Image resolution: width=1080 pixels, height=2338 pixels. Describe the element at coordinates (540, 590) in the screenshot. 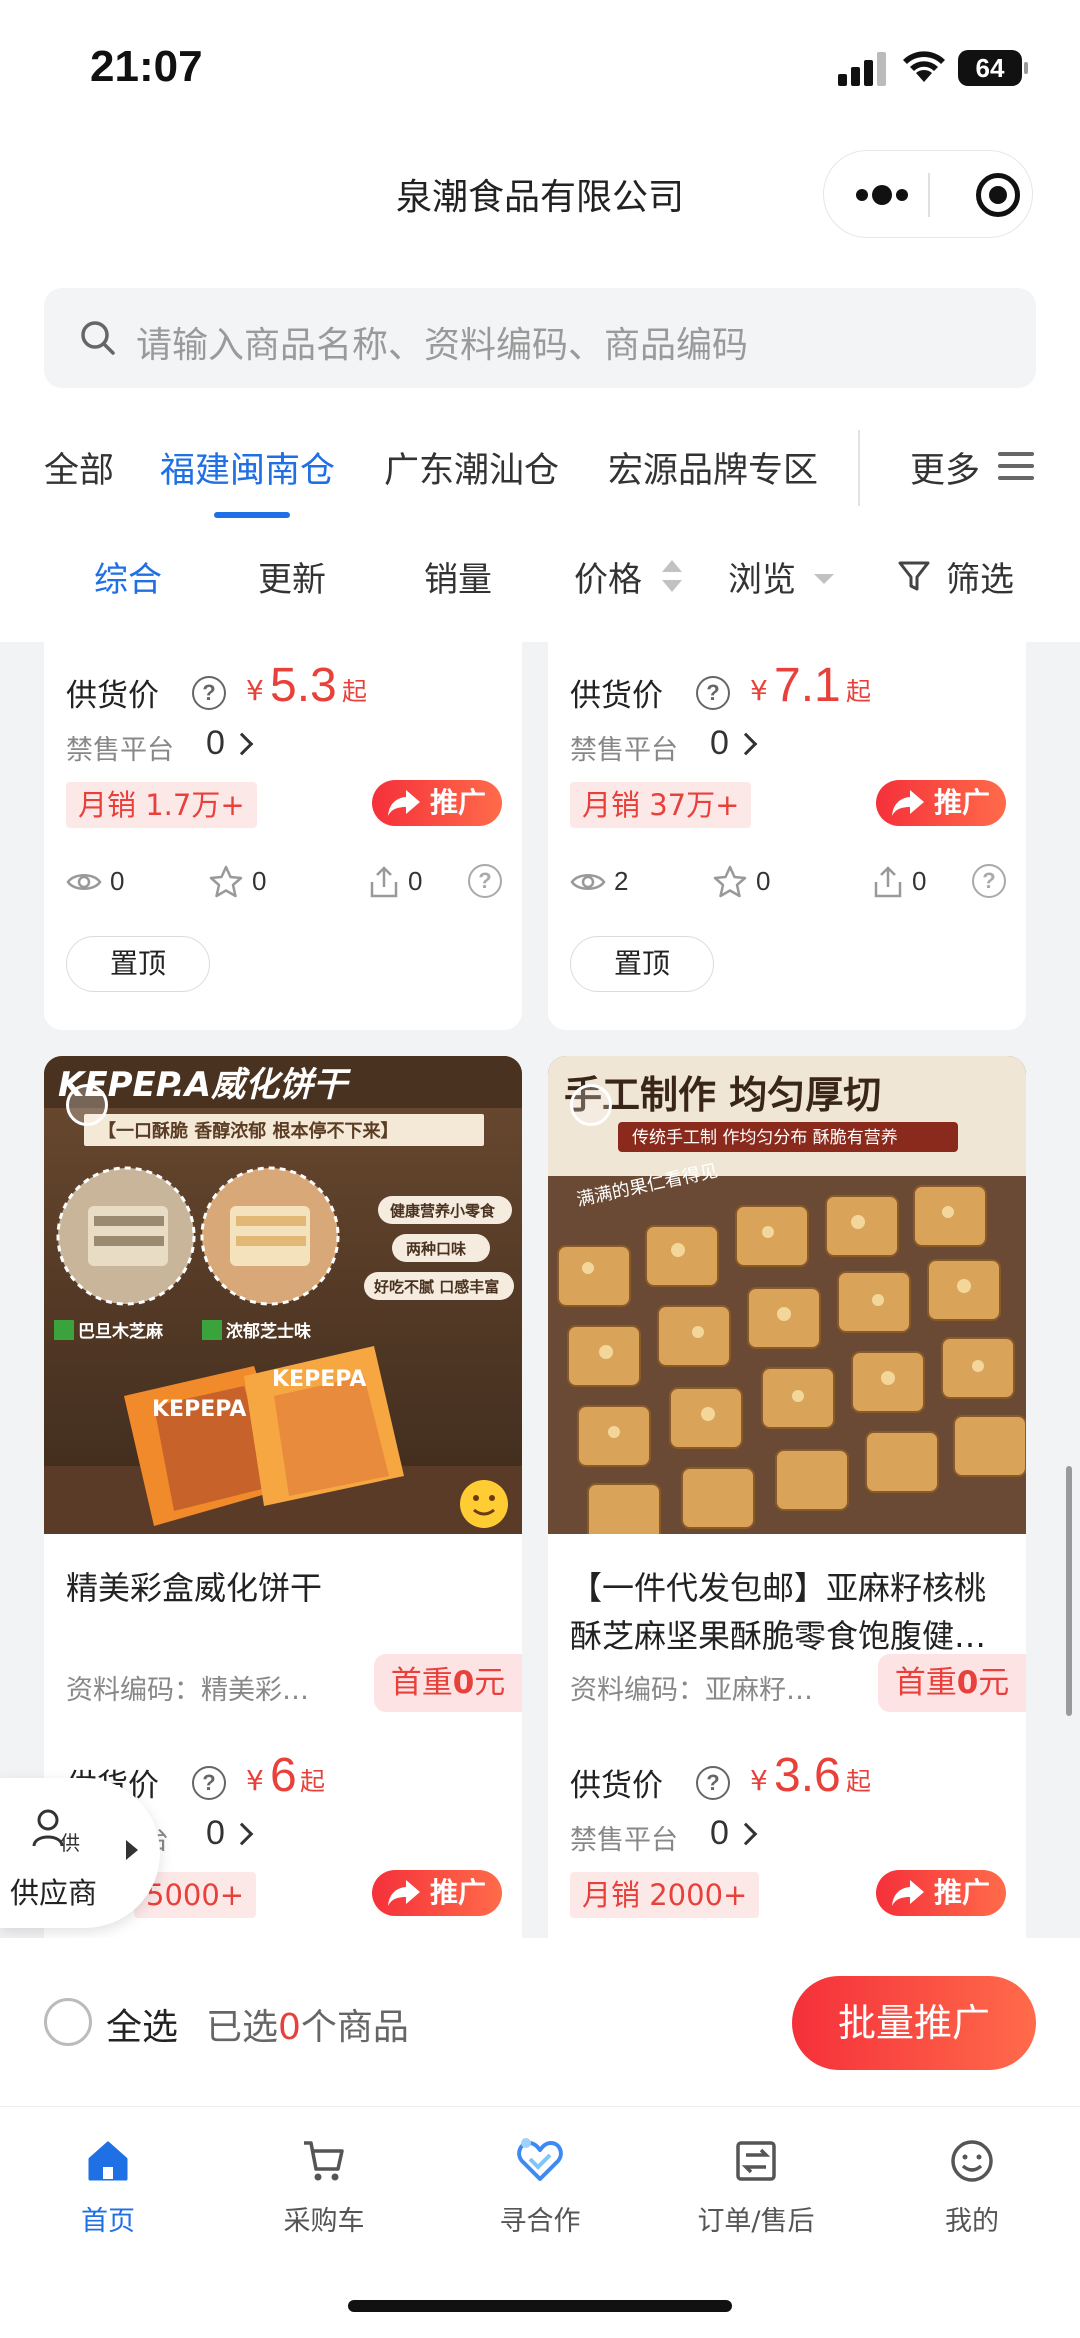

I see `sort-bar: 综合 更新 销量 价格 浏览 筛选` at that location.